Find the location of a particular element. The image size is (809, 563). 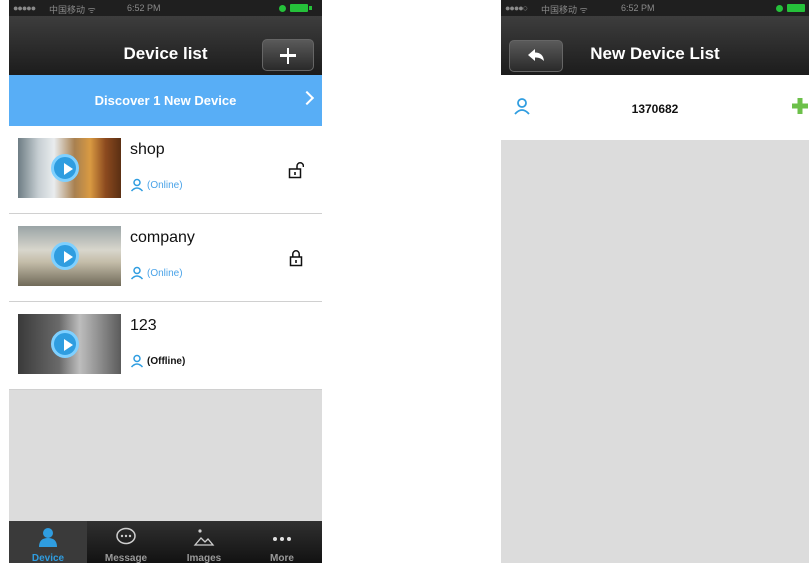

tab-device: Device is located at coordinates (48, 542).